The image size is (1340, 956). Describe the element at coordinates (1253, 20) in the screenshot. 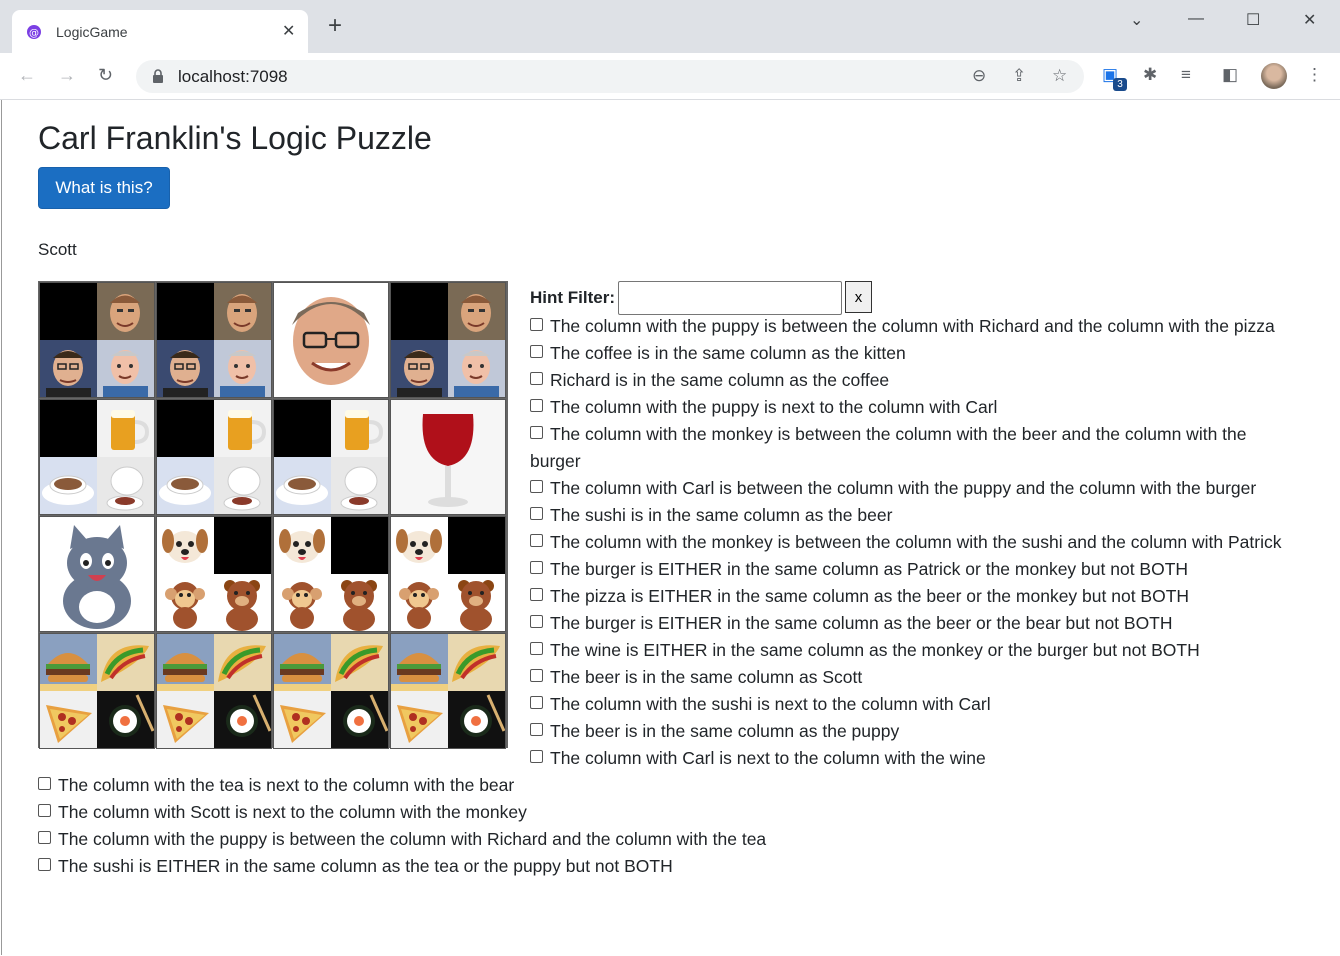

I see `maximize-icon: ☐` at that location.